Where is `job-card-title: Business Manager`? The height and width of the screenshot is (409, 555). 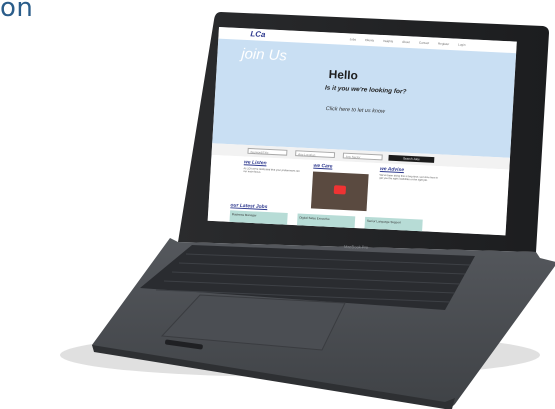
job-card-title: Business Manager is located at coordinates (244, 215).